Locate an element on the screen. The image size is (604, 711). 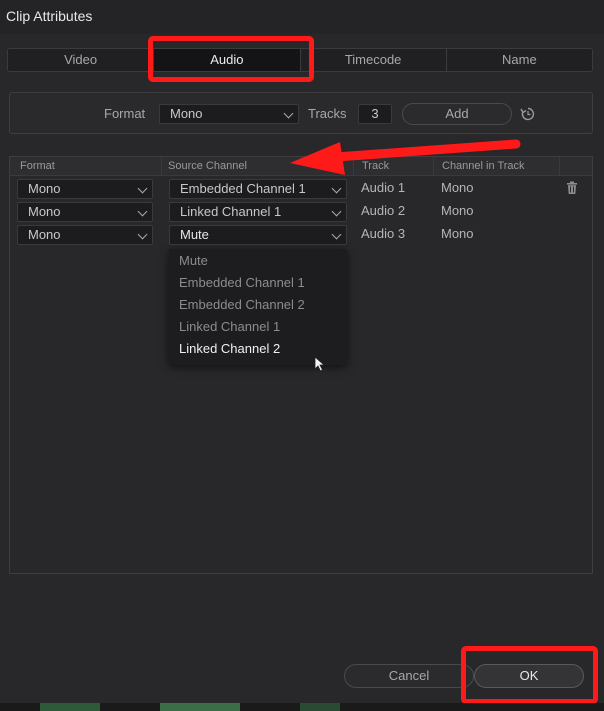
row2-channel: Mono is located at coordinates (457, 210).